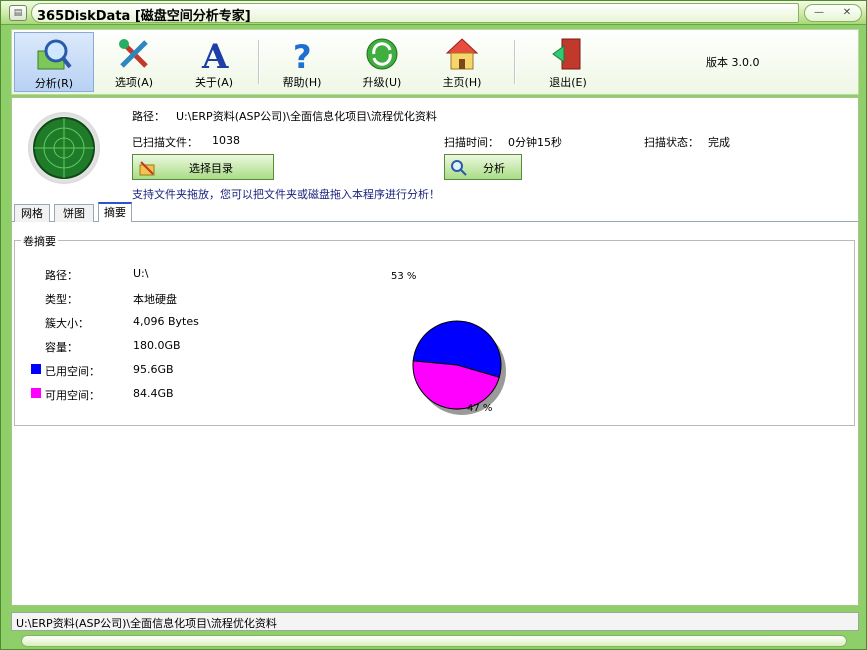 Image resolution: width=867 pixels, height=650 pixels. Describe the element at coordinates (54, 83) in the screenshot. I see `toolbar-label: 分析(R)` at that location.